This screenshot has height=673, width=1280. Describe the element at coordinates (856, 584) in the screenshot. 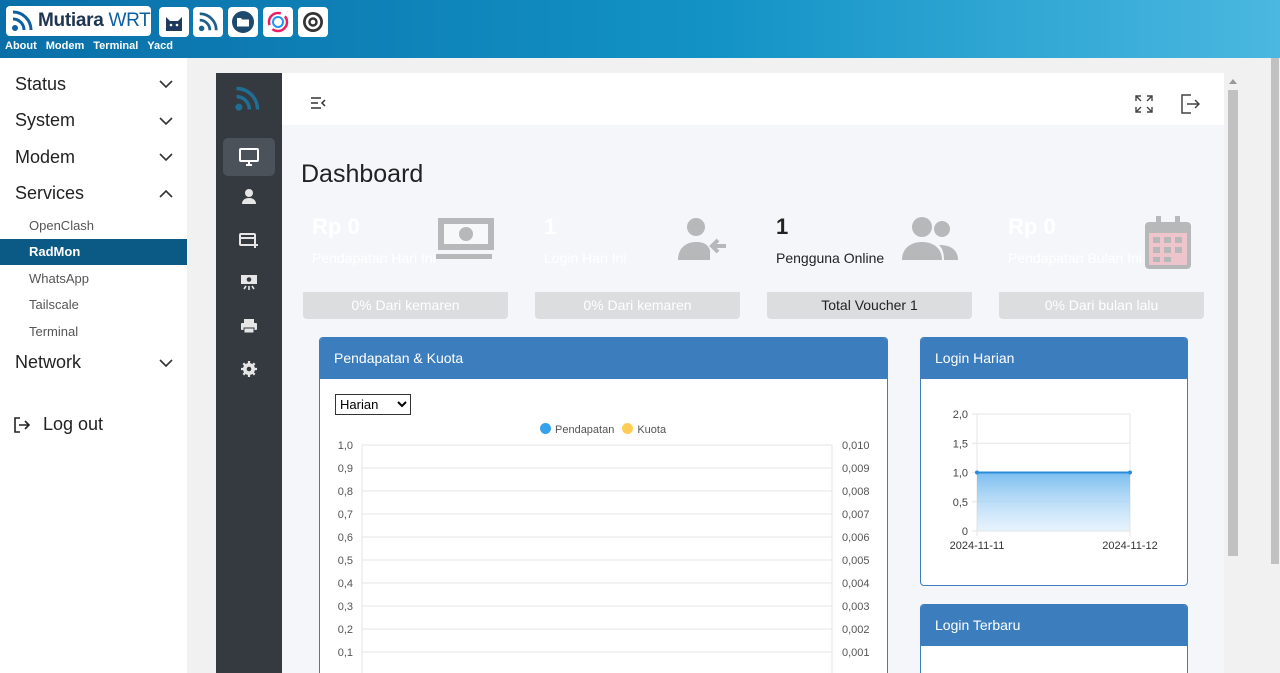

I see `y-right-tick-label: 0,004` at that location.